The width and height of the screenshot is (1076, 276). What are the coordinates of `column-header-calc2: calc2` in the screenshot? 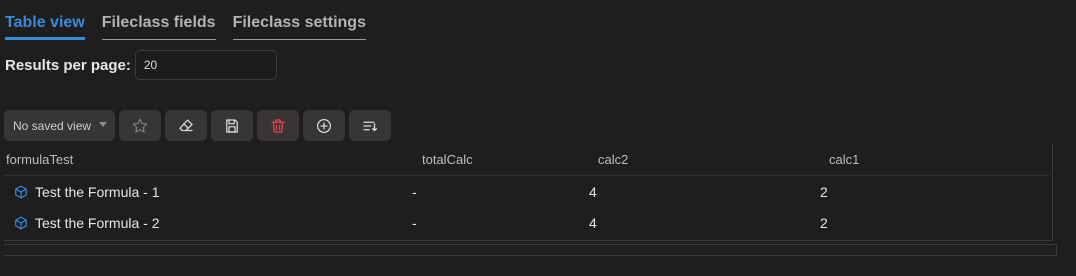 It's located at (613, 159).